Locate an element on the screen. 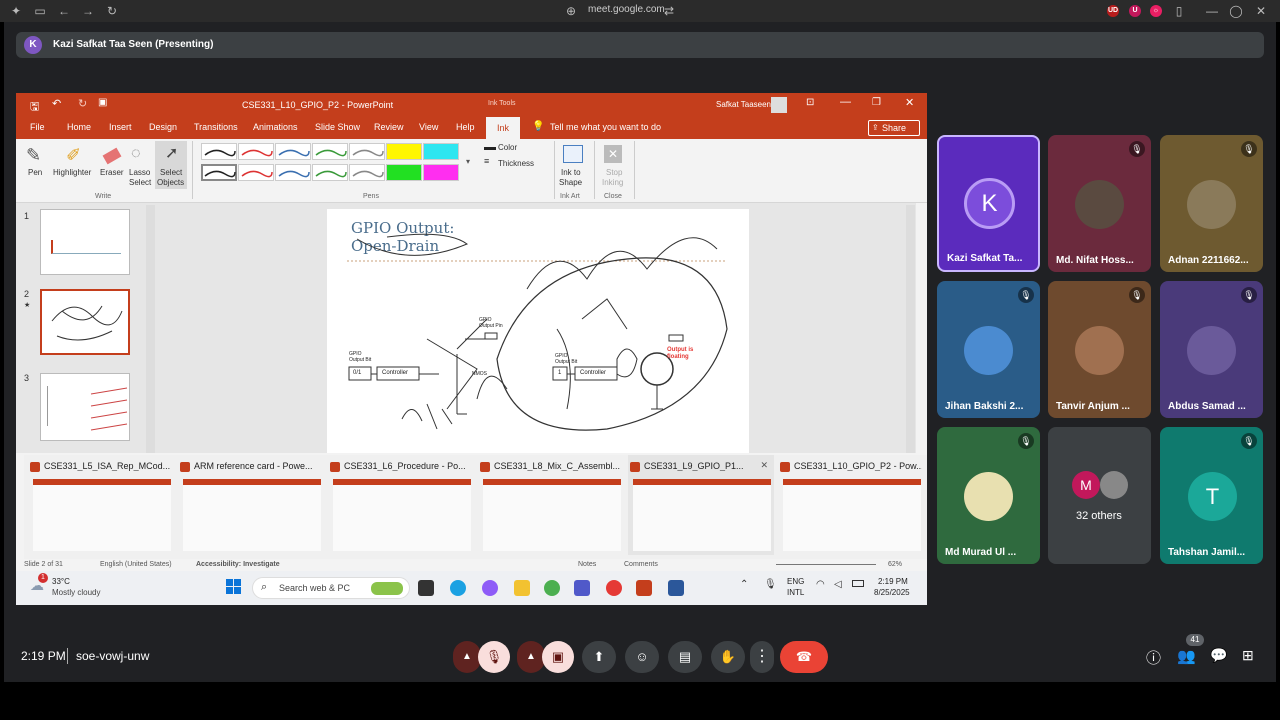  extension-u-icon: U is located at coordinates (1135, 11).